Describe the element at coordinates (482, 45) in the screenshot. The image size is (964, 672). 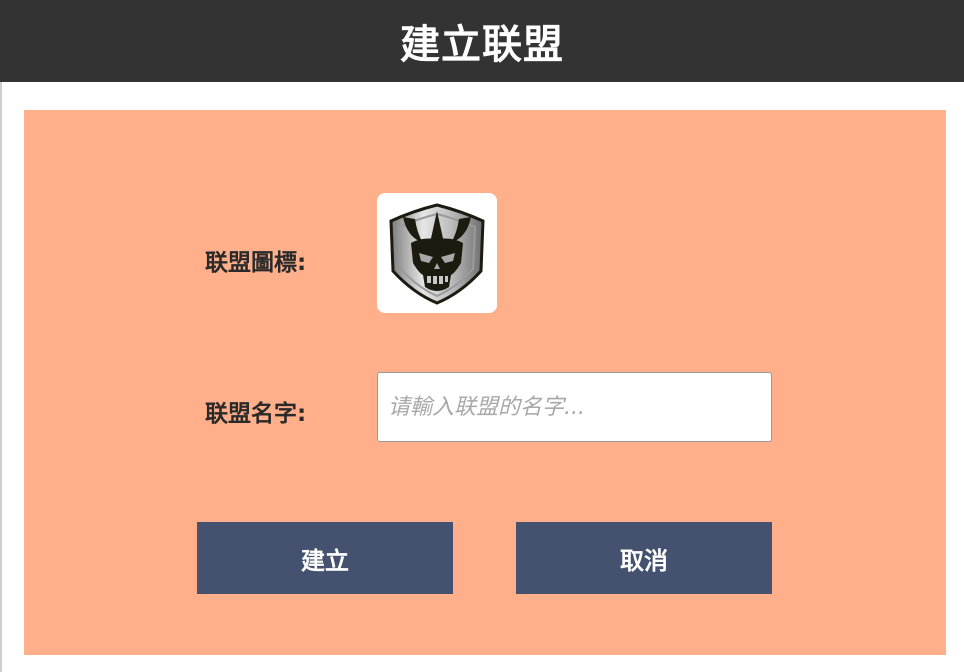
I see `page-title: 建立联盟` at that location.